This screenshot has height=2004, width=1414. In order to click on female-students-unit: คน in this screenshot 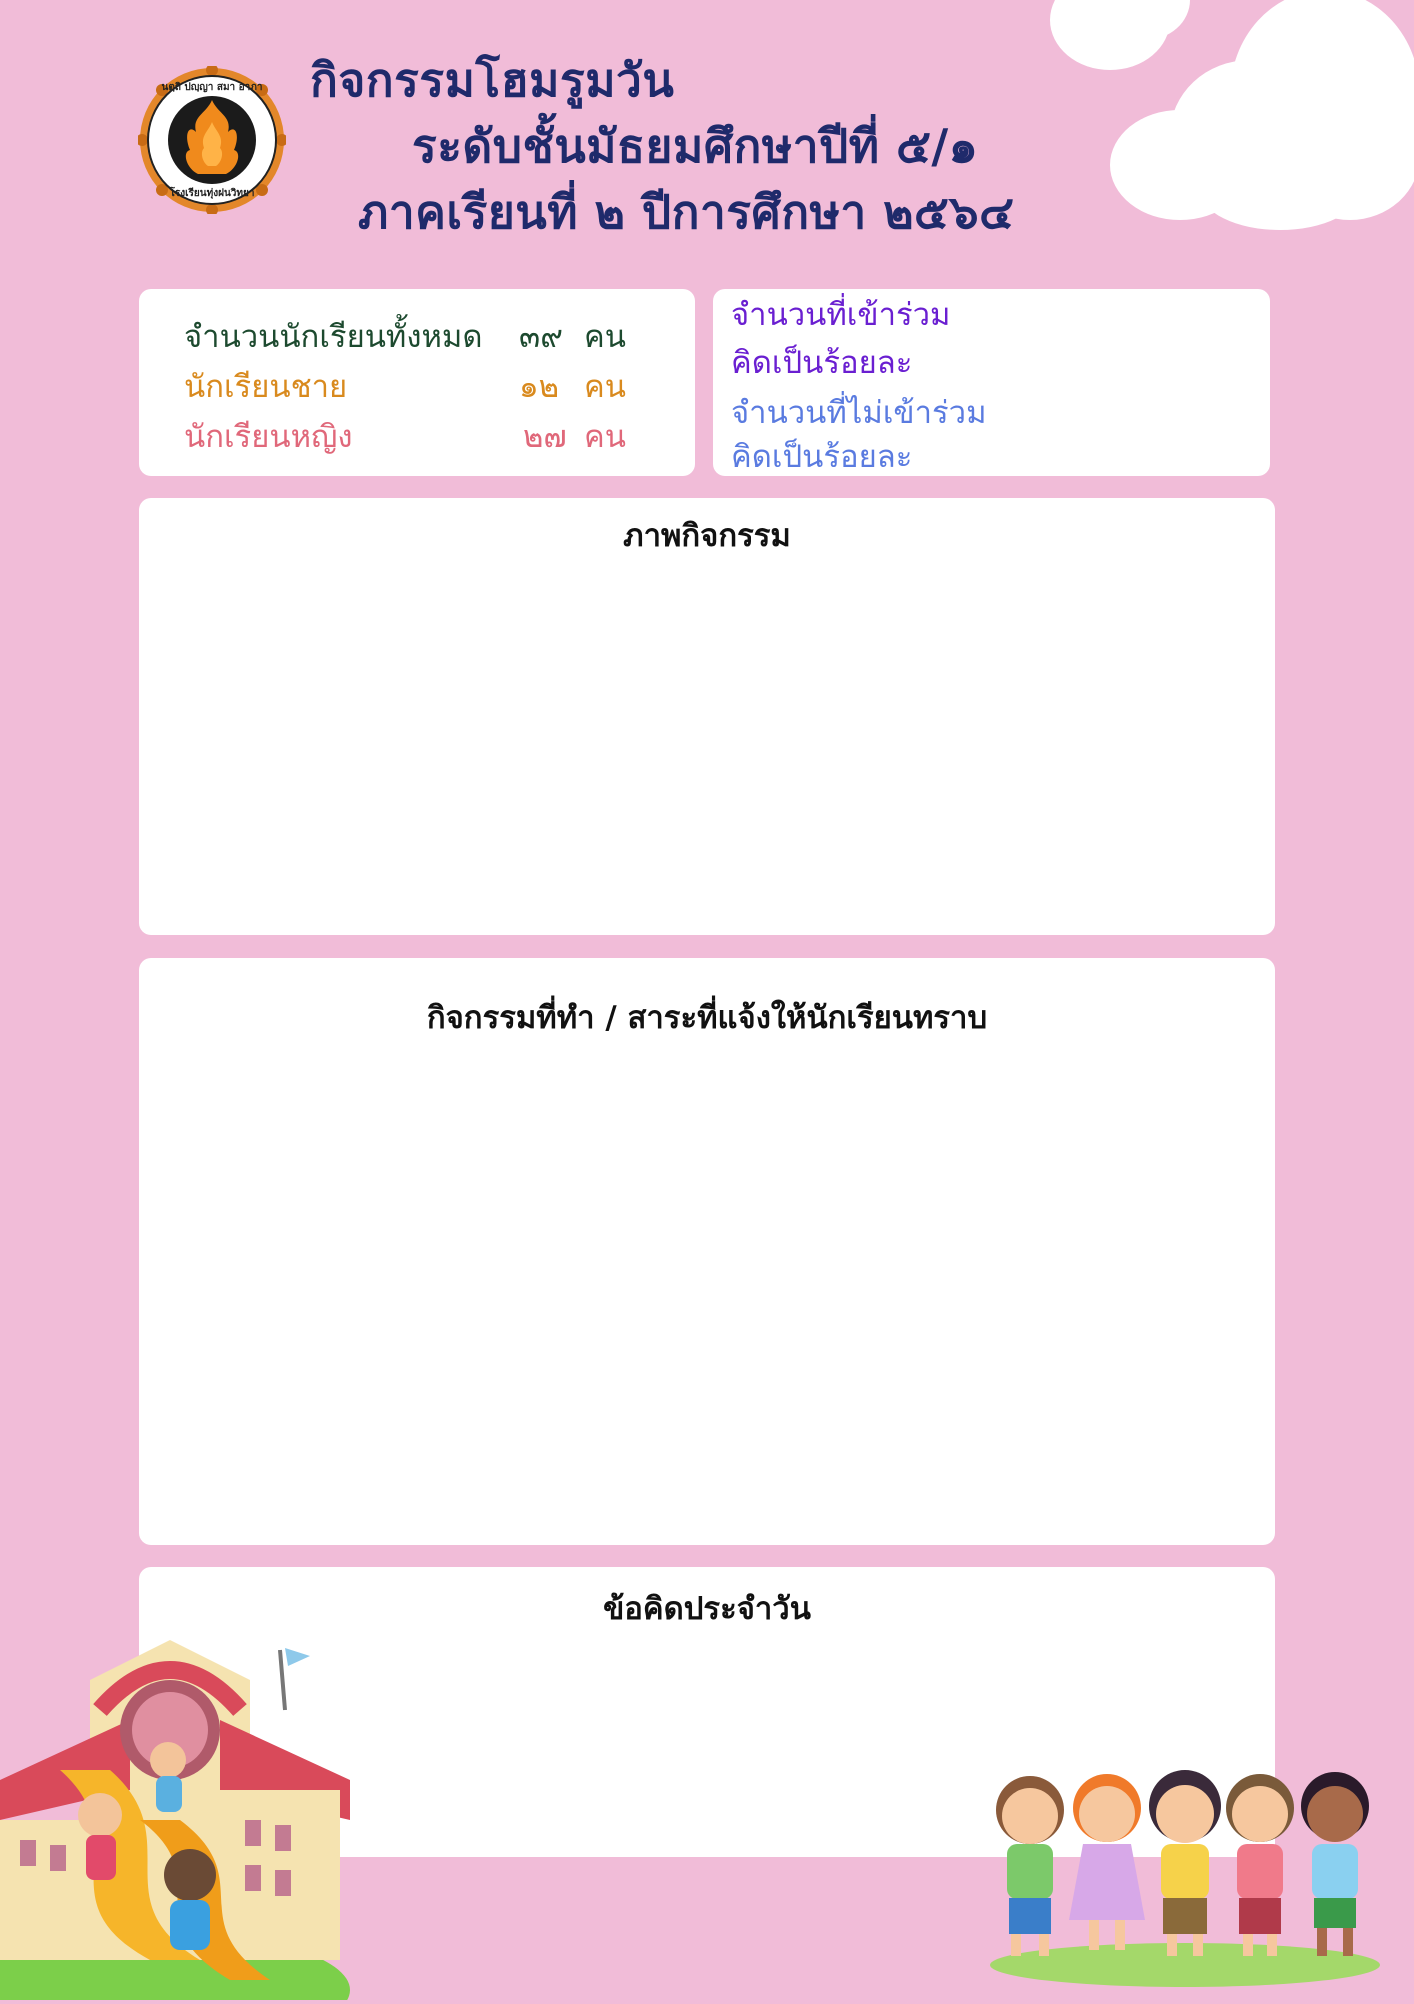, I will do `click(605, 437)`.